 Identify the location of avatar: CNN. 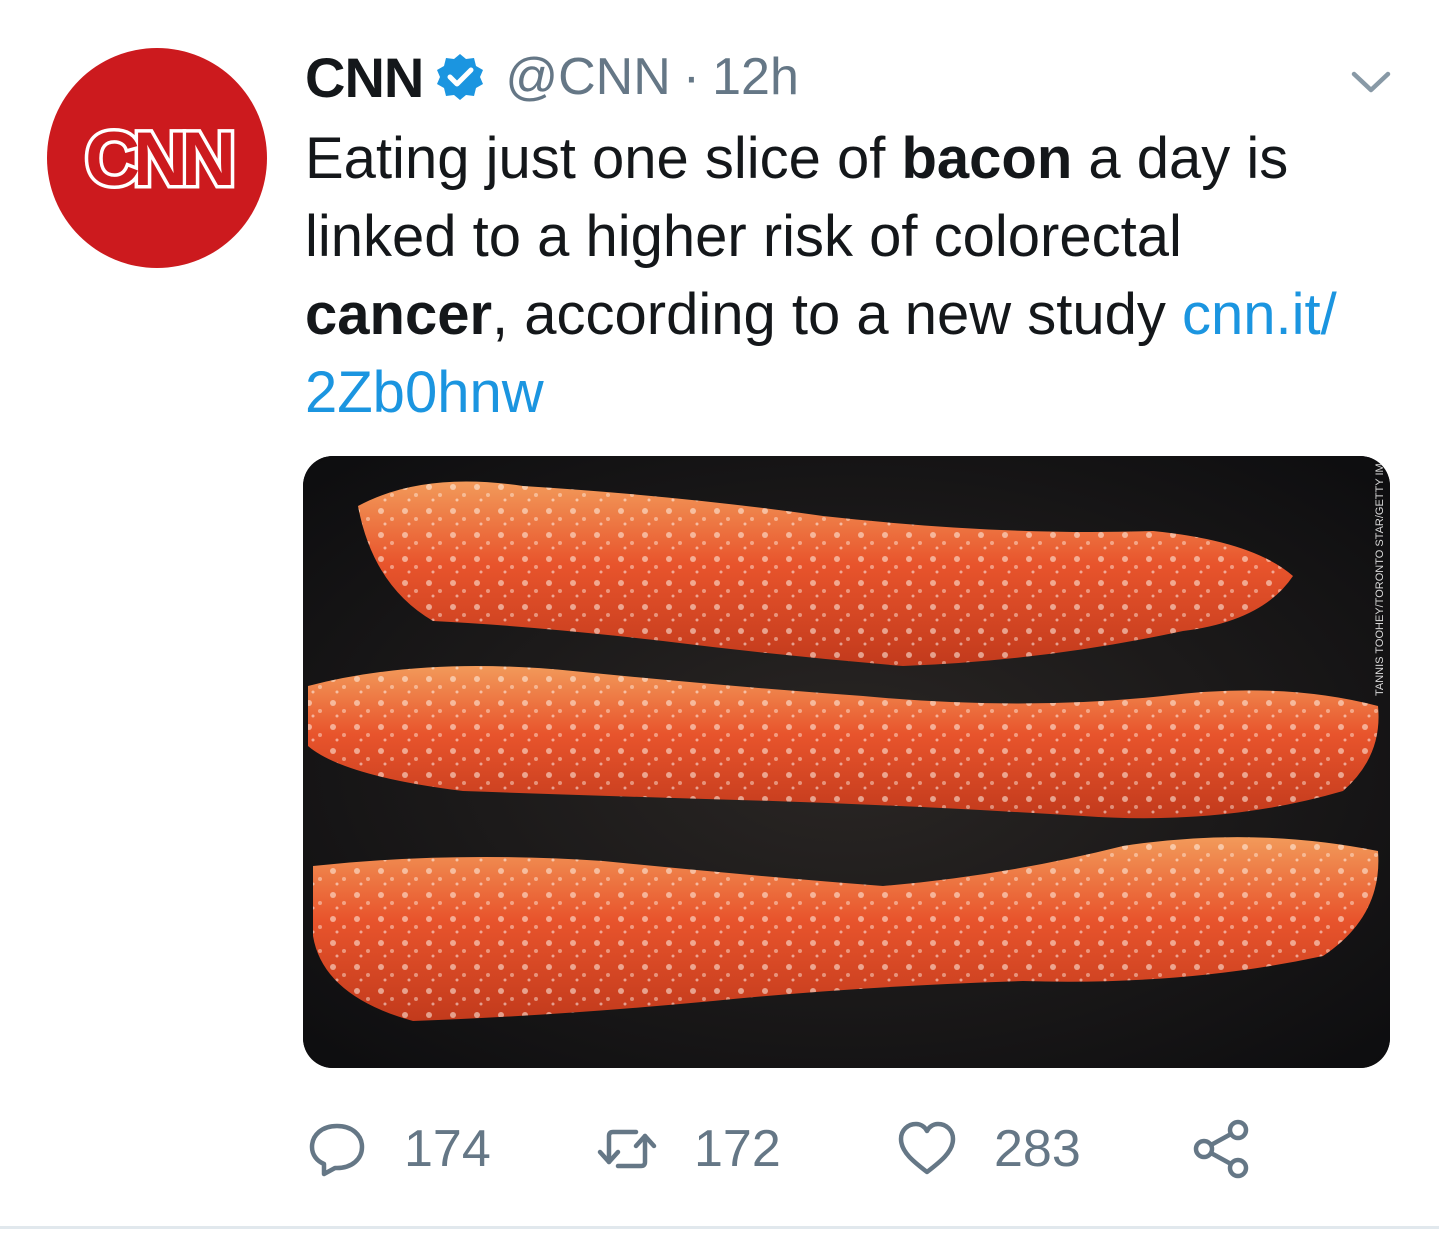
(157, 158).